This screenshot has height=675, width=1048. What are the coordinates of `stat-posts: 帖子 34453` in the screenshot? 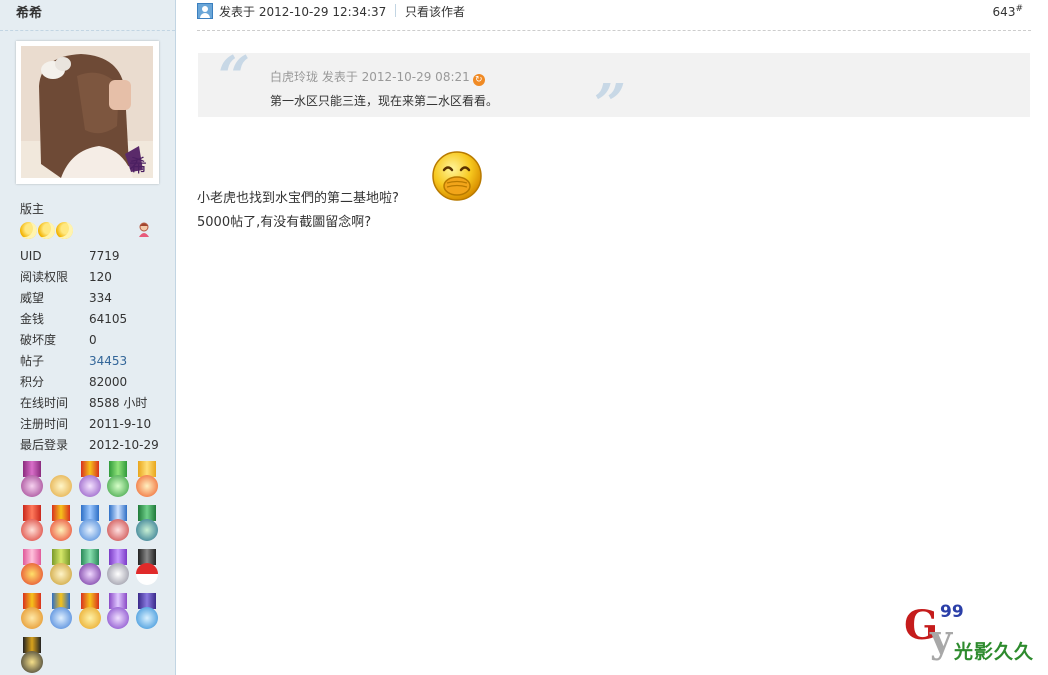 It's located at (89, 361).